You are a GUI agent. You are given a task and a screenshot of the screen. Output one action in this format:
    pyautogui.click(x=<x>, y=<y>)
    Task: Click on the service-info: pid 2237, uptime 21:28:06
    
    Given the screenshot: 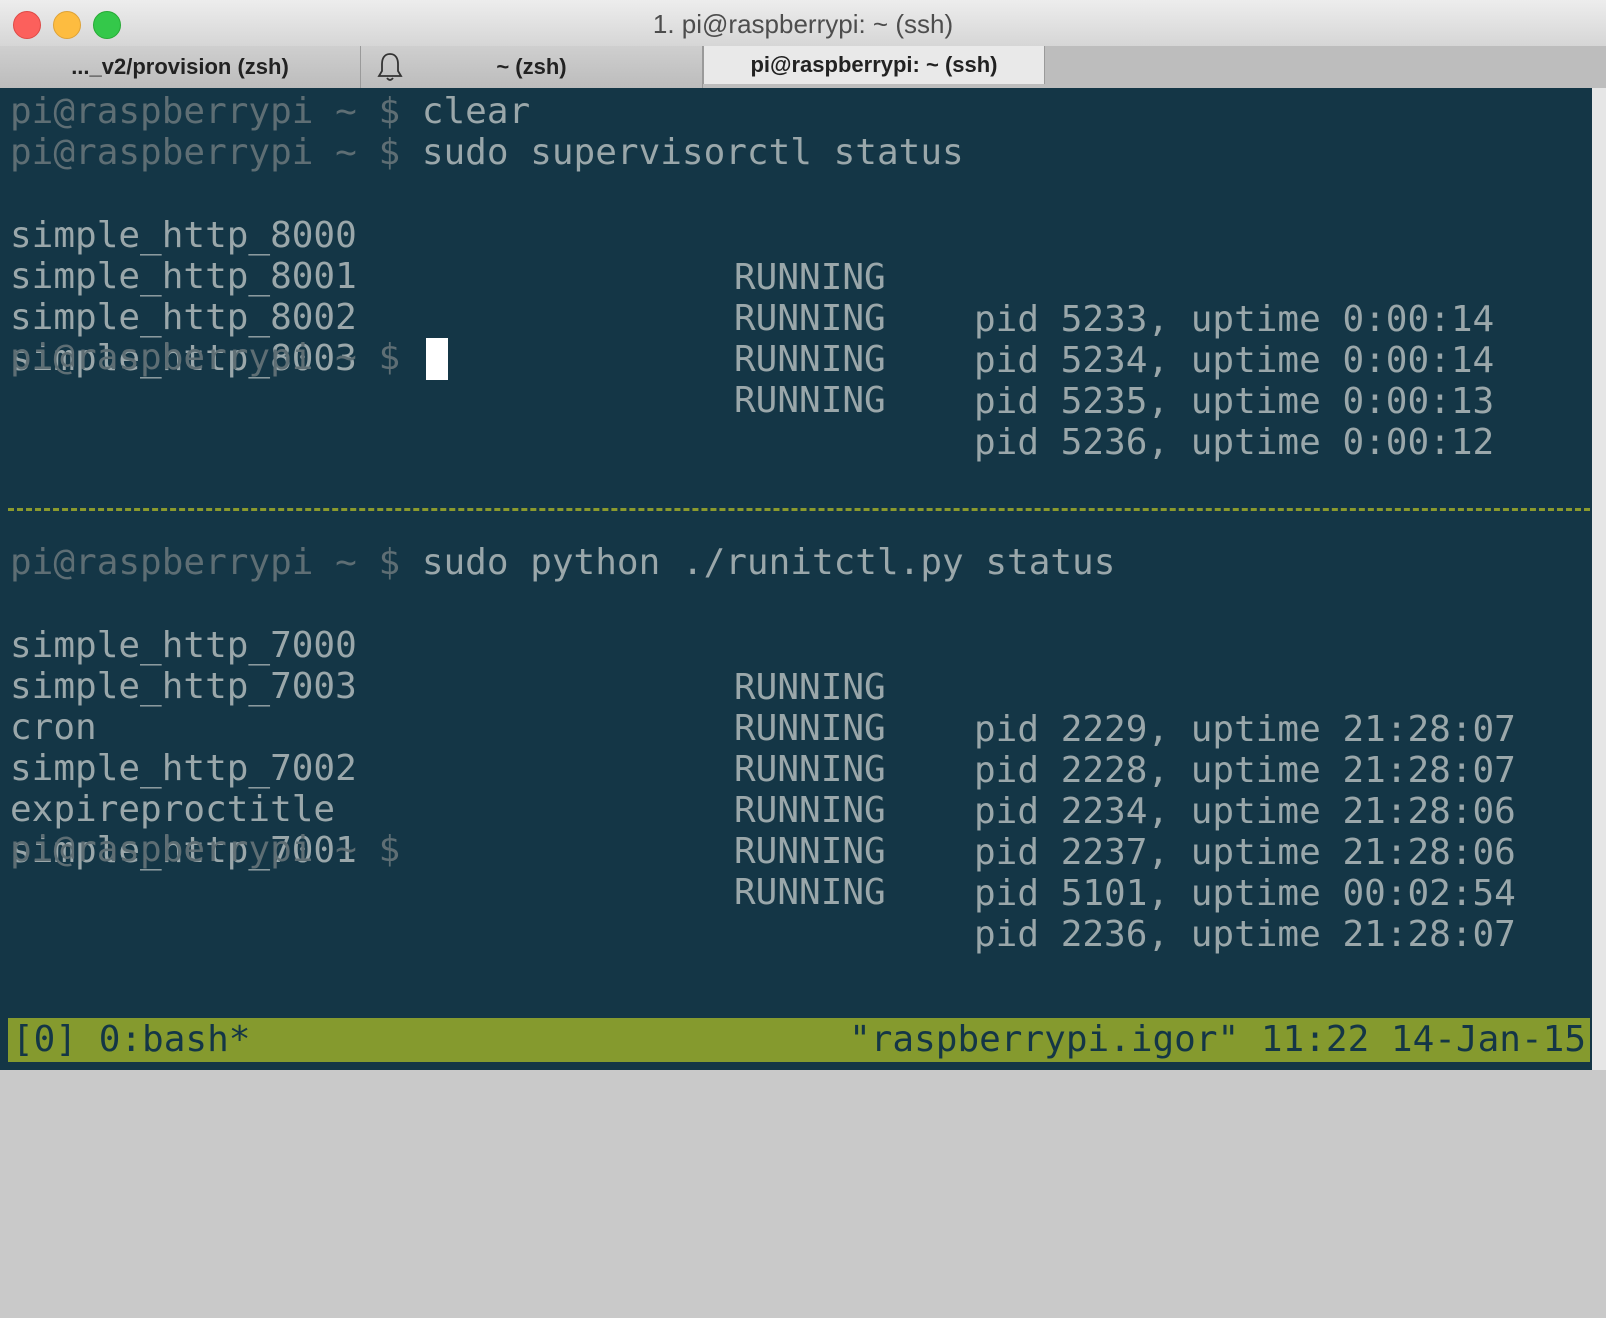 What is the action you would take?
    pyautogui.click(x=1245, y=852)
    